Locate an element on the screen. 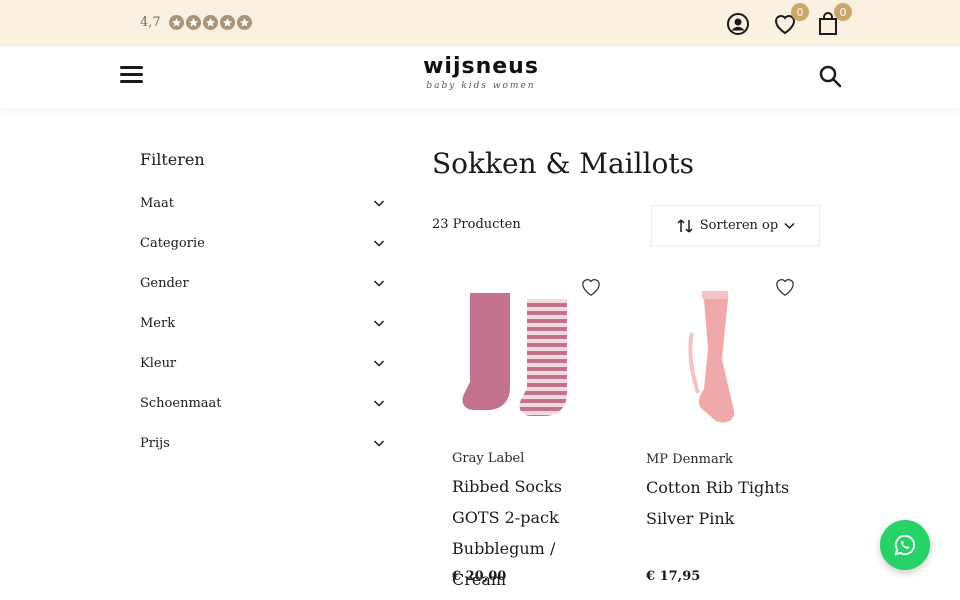 This screenshot has width=960, height=600. filter-kleur: Kleur is located at coordinates (262, 363).